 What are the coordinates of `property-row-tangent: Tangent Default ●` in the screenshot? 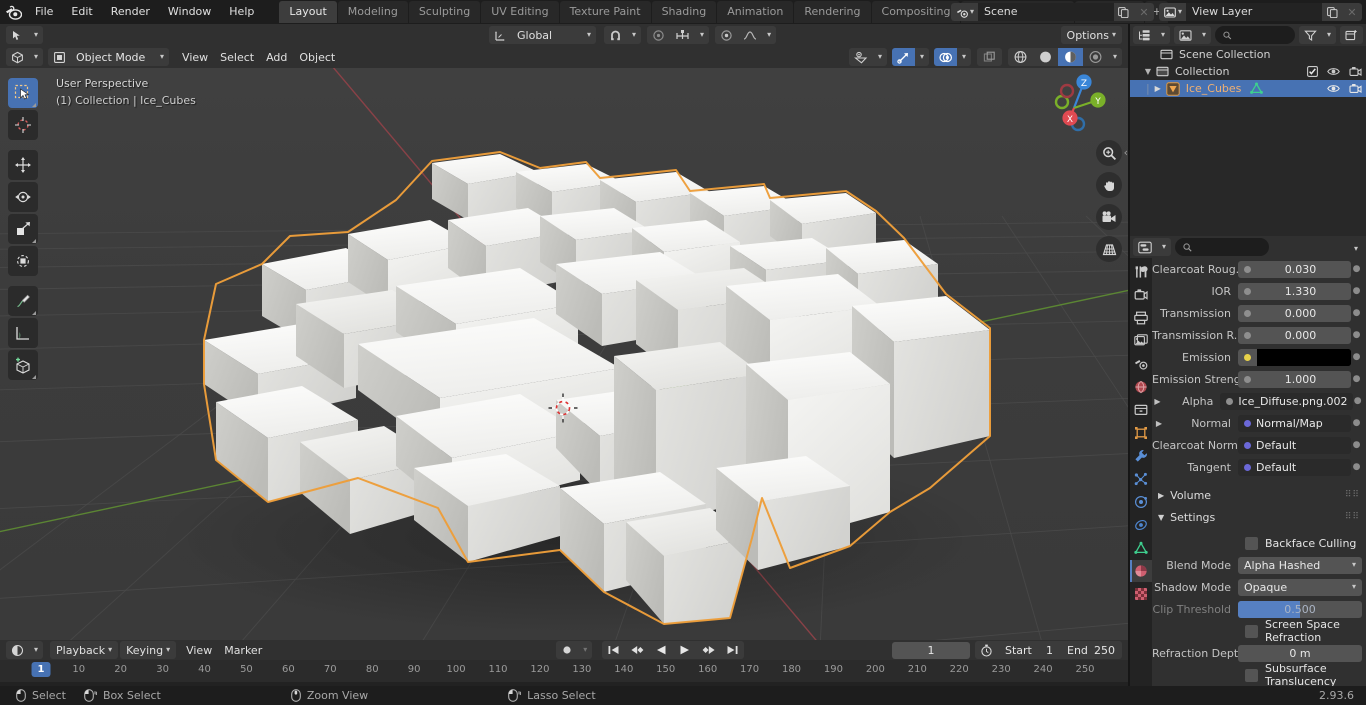 It's located at (1259, 467).